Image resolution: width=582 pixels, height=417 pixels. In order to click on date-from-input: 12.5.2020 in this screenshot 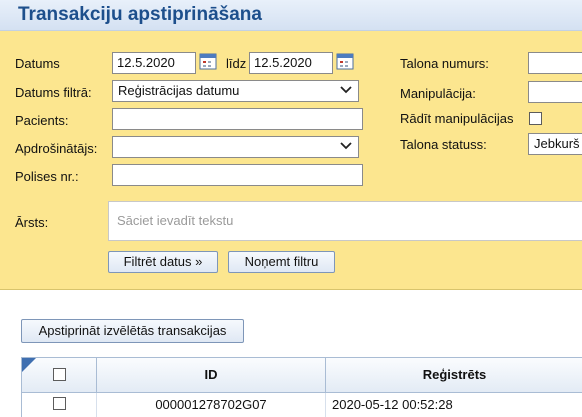, I will do `click(154, 63)`.